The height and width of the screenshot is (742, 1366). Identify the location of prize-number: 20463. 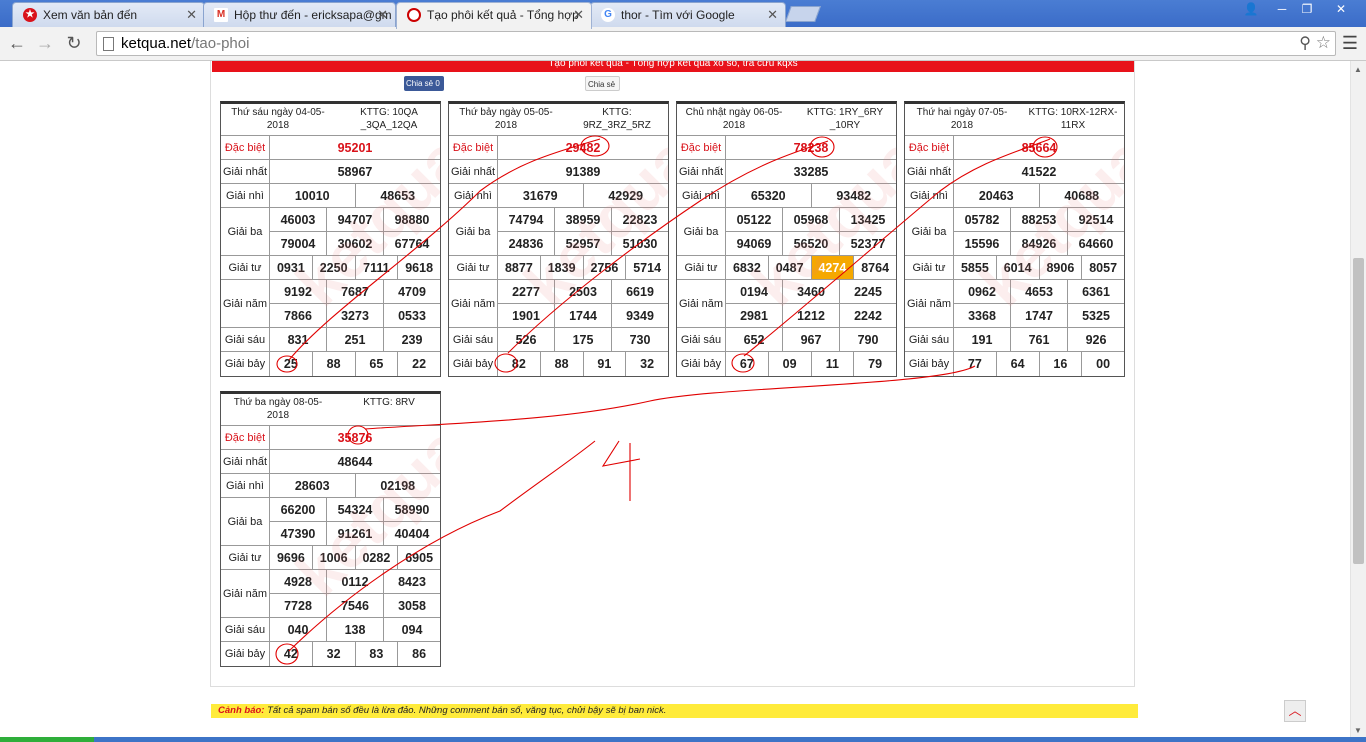
(996, 195).